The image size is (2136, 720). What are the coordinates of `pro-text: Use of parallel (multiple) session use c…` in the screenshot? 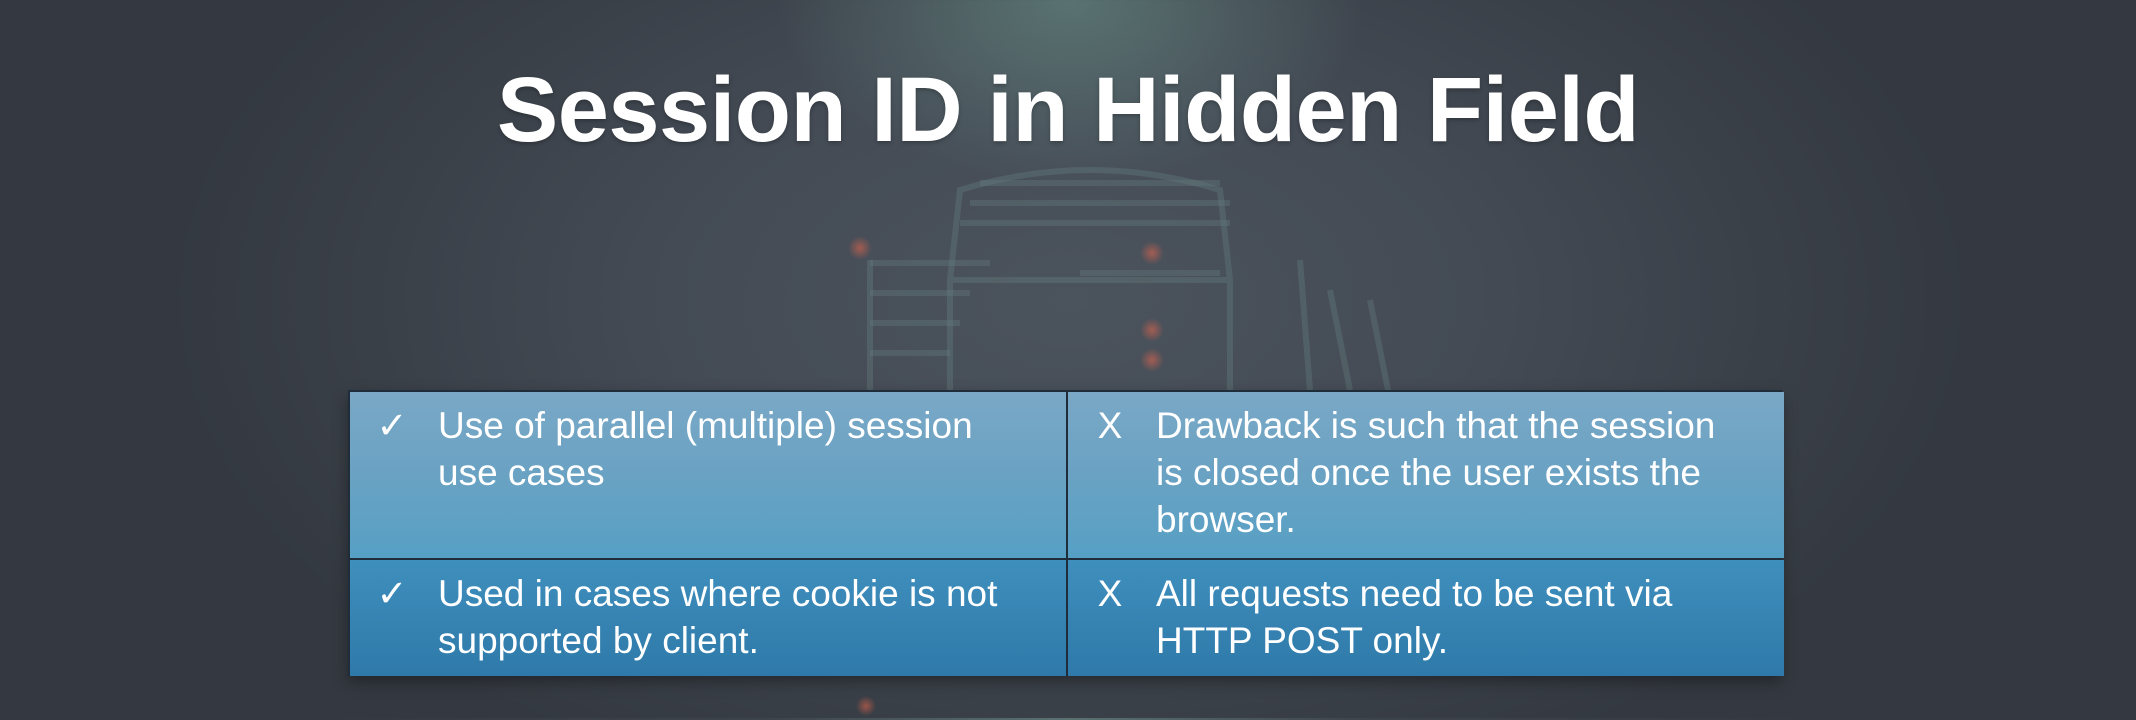 It's located at (705, 449).